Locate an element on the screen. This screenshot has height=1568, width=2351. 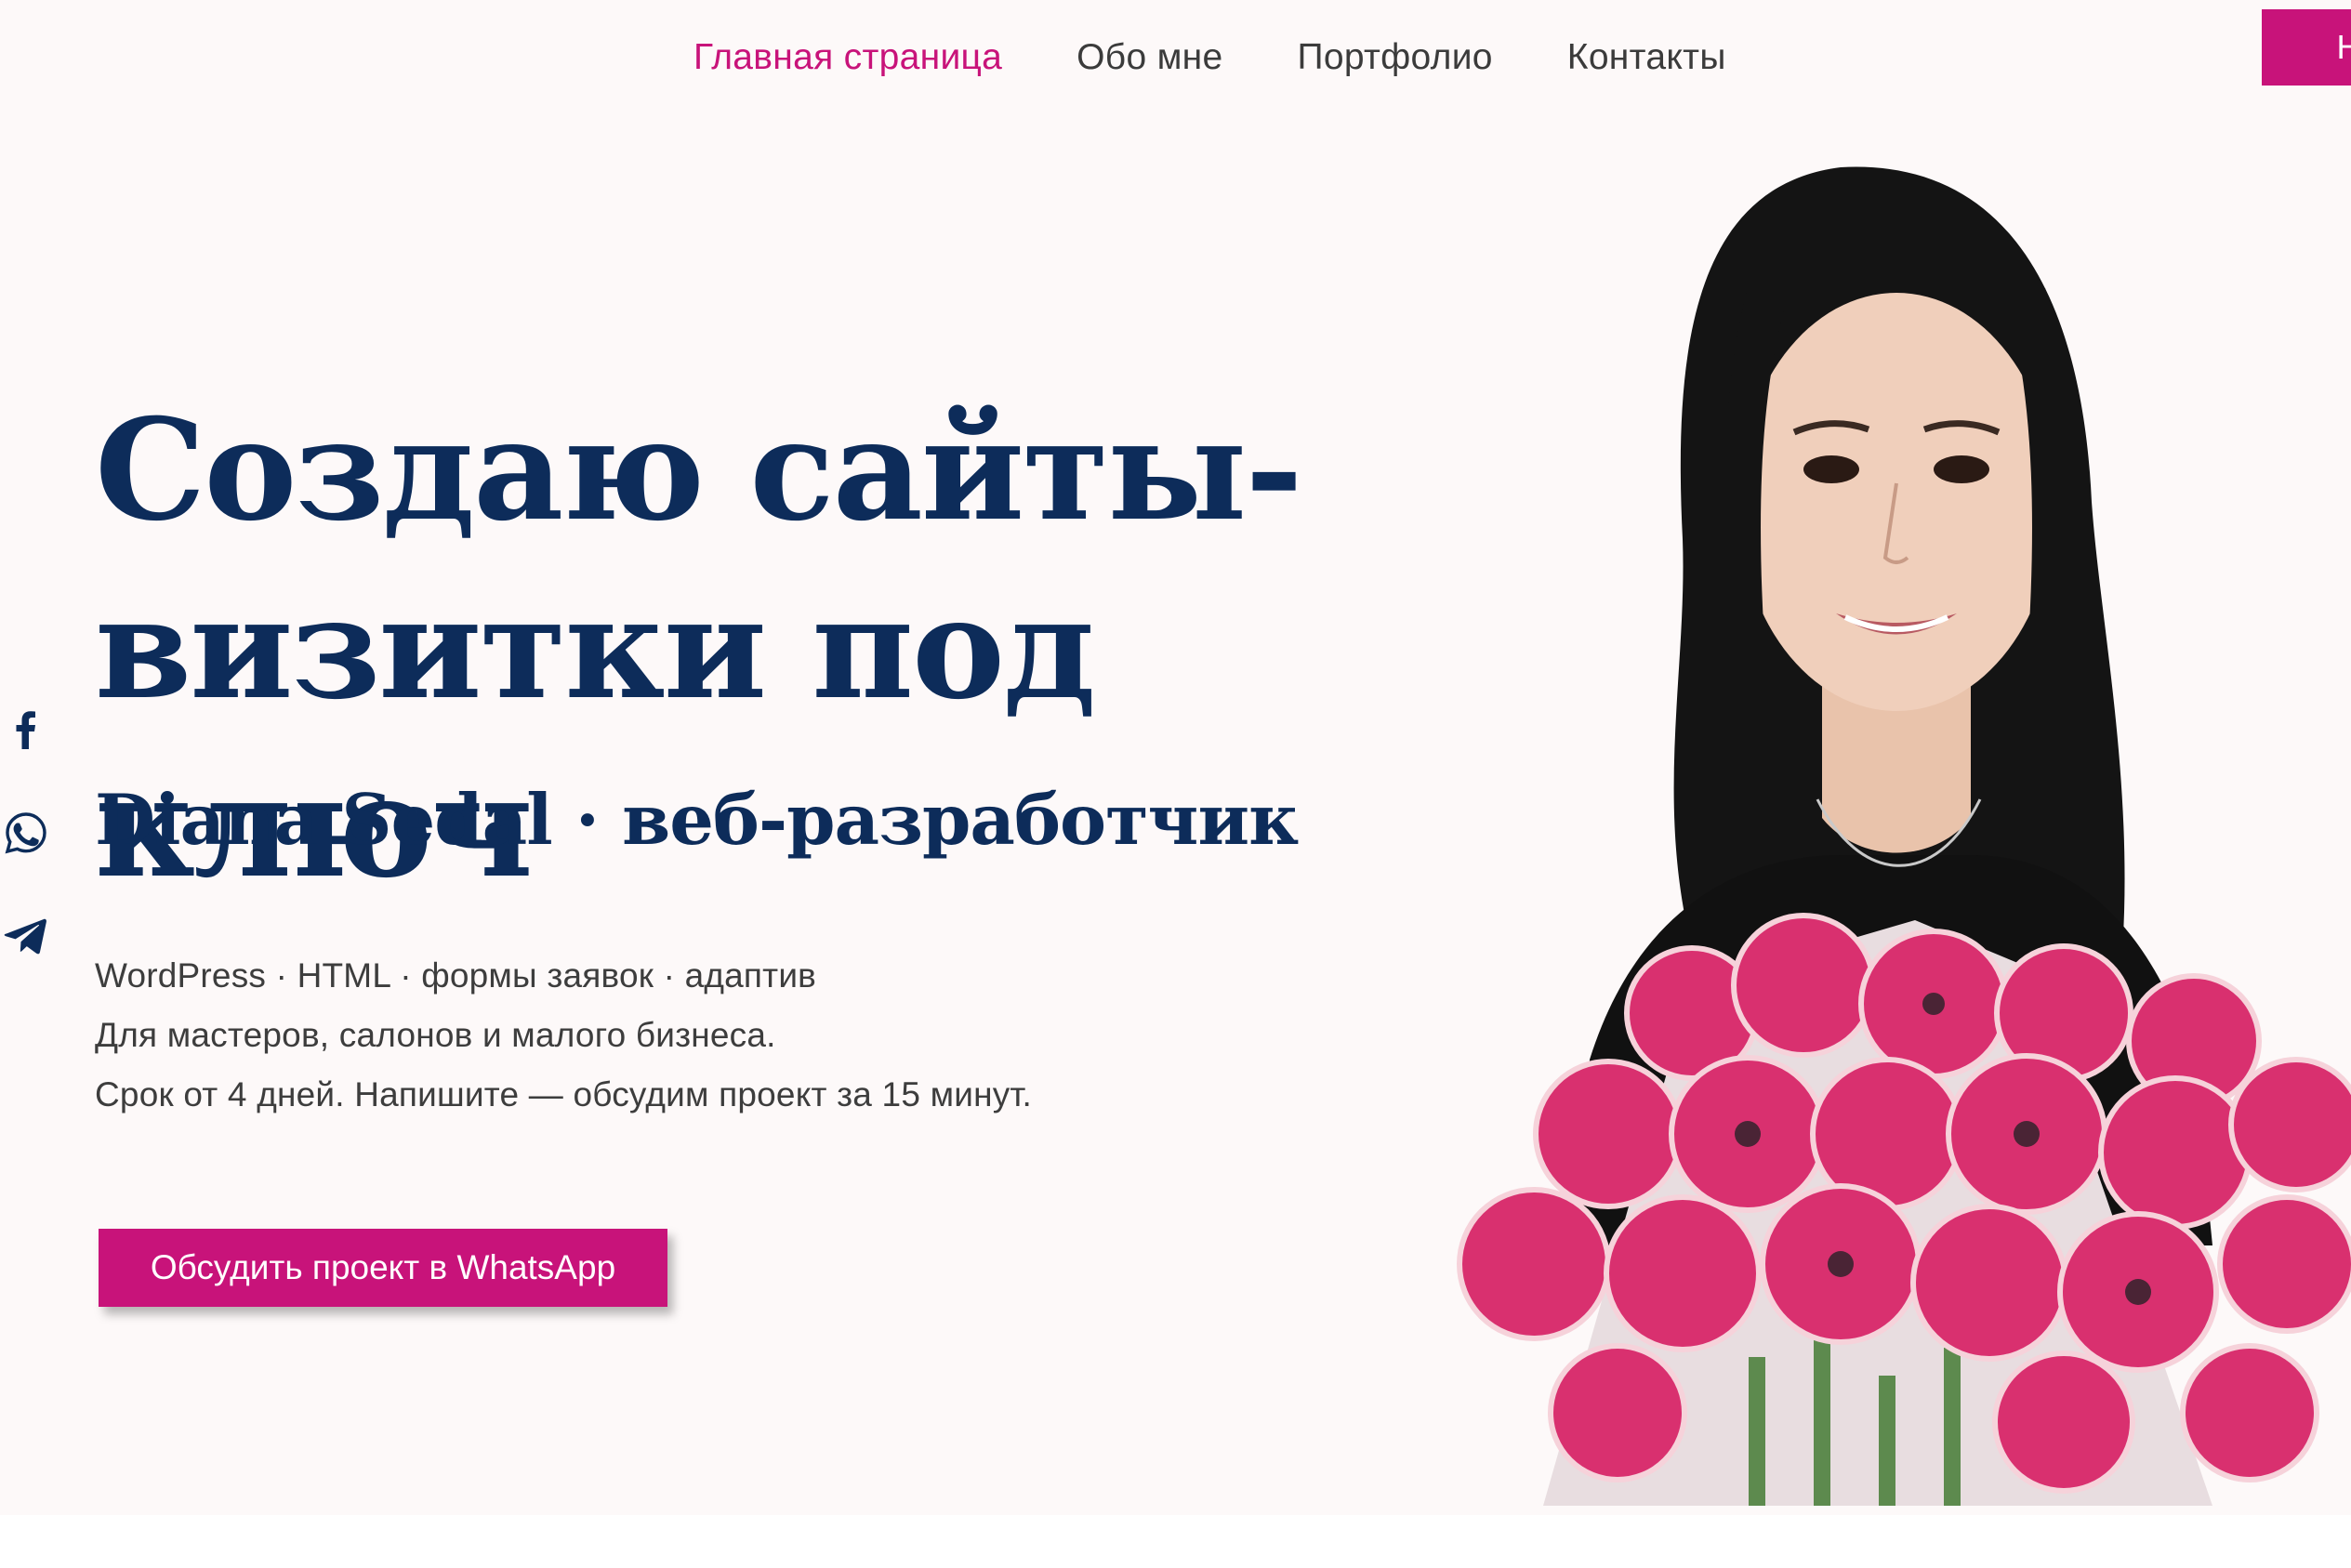
nav-link-portfolio: Портфолио is located at coordinates (1395, 58).